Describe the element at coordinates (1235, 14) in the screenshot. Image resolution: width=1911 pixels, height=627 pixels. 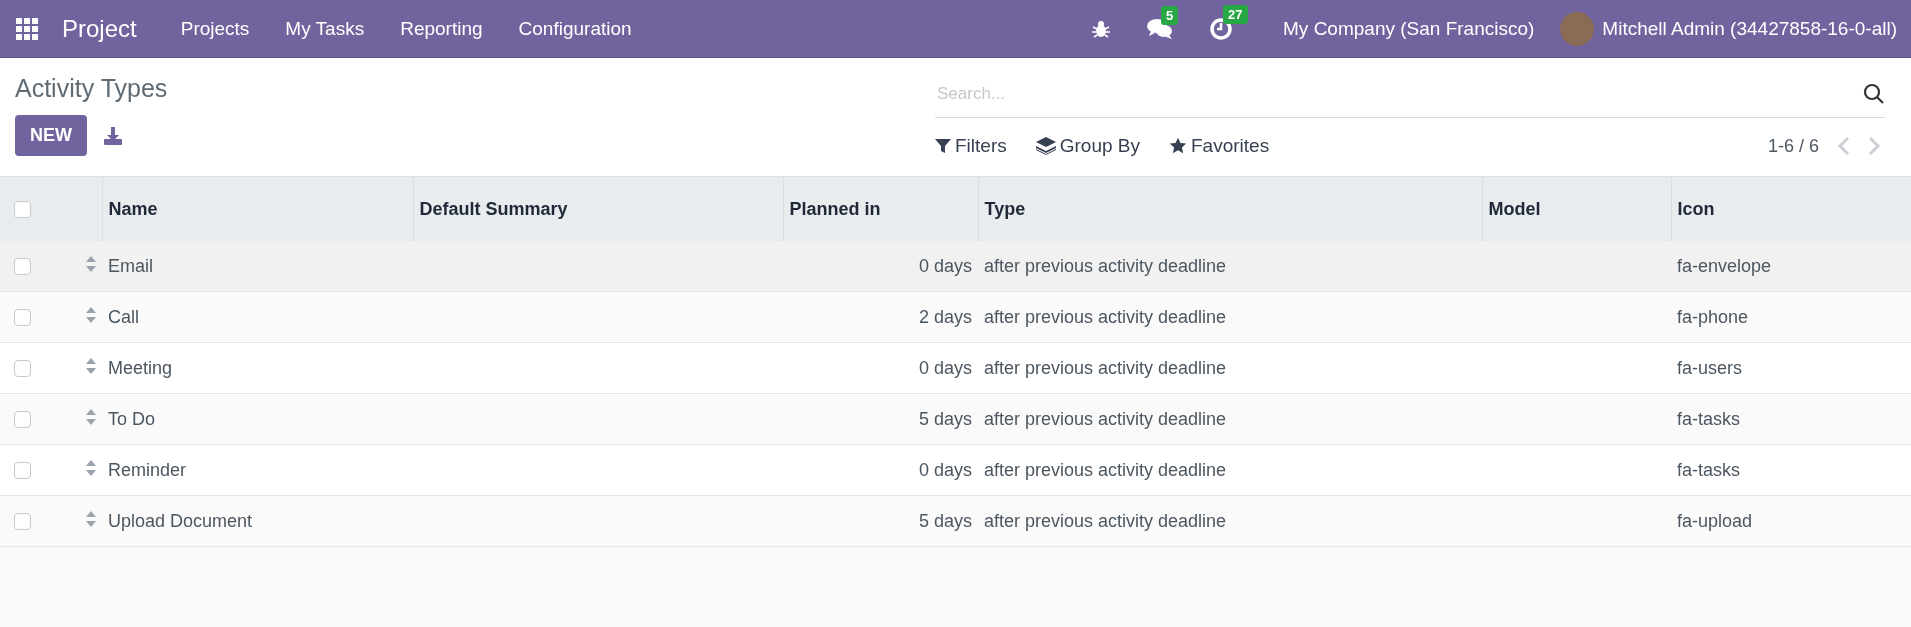
I see `activity-count-badge: 27` at that location.